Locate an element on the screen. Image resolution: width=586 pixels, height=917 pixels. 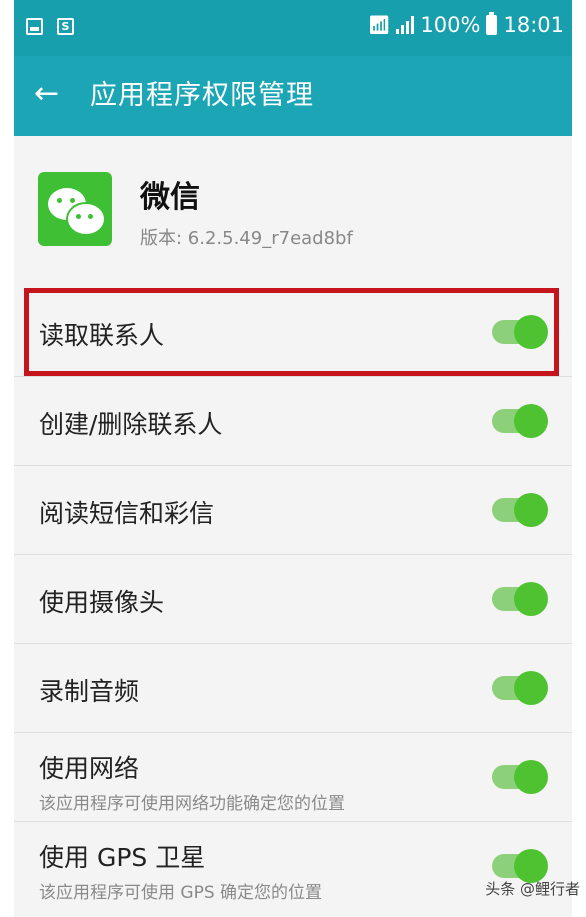
permission-row-record-audio: 录制音频 is located at coordinates (293, 688).